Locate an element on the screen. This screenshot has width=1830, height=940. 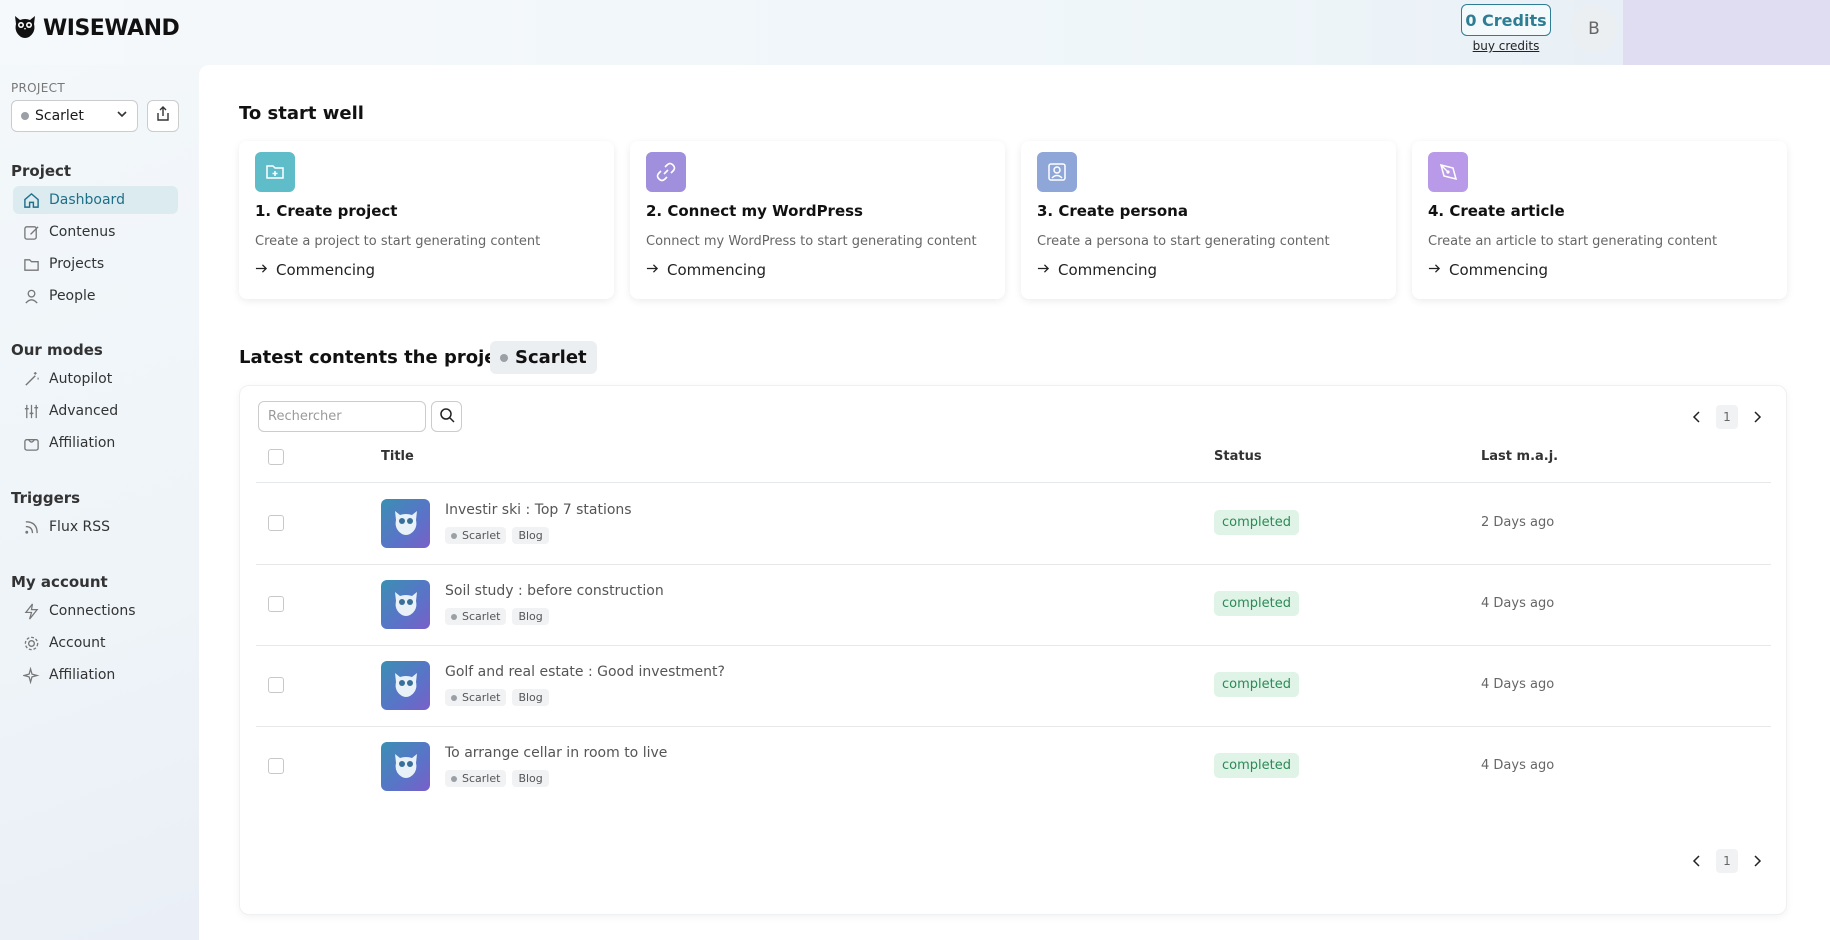
sidebar-item-label: Autopilot is located at coordinates (81, 379).